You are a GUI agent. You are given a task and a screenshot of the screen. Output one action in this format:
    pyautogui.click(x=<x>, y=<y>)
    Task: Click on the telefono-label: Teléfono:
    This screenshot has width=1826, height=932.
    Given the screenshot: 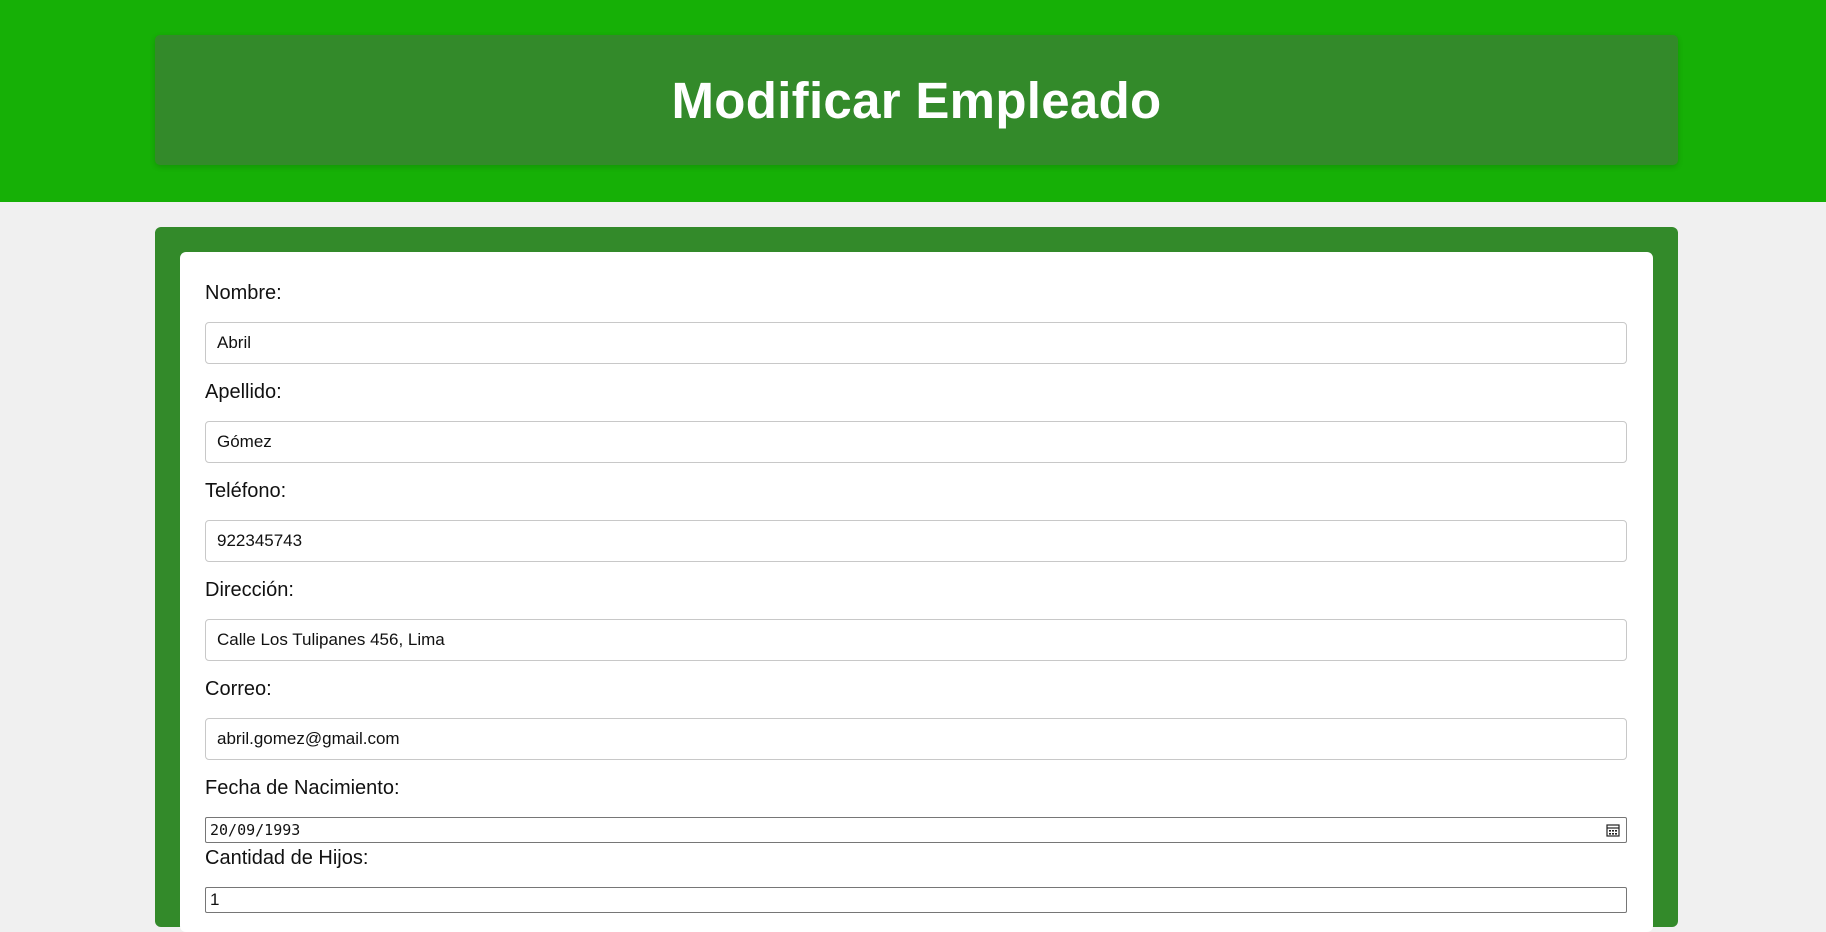 What is the action you would take?
    pyautogui.click(x=246, y=491)
    